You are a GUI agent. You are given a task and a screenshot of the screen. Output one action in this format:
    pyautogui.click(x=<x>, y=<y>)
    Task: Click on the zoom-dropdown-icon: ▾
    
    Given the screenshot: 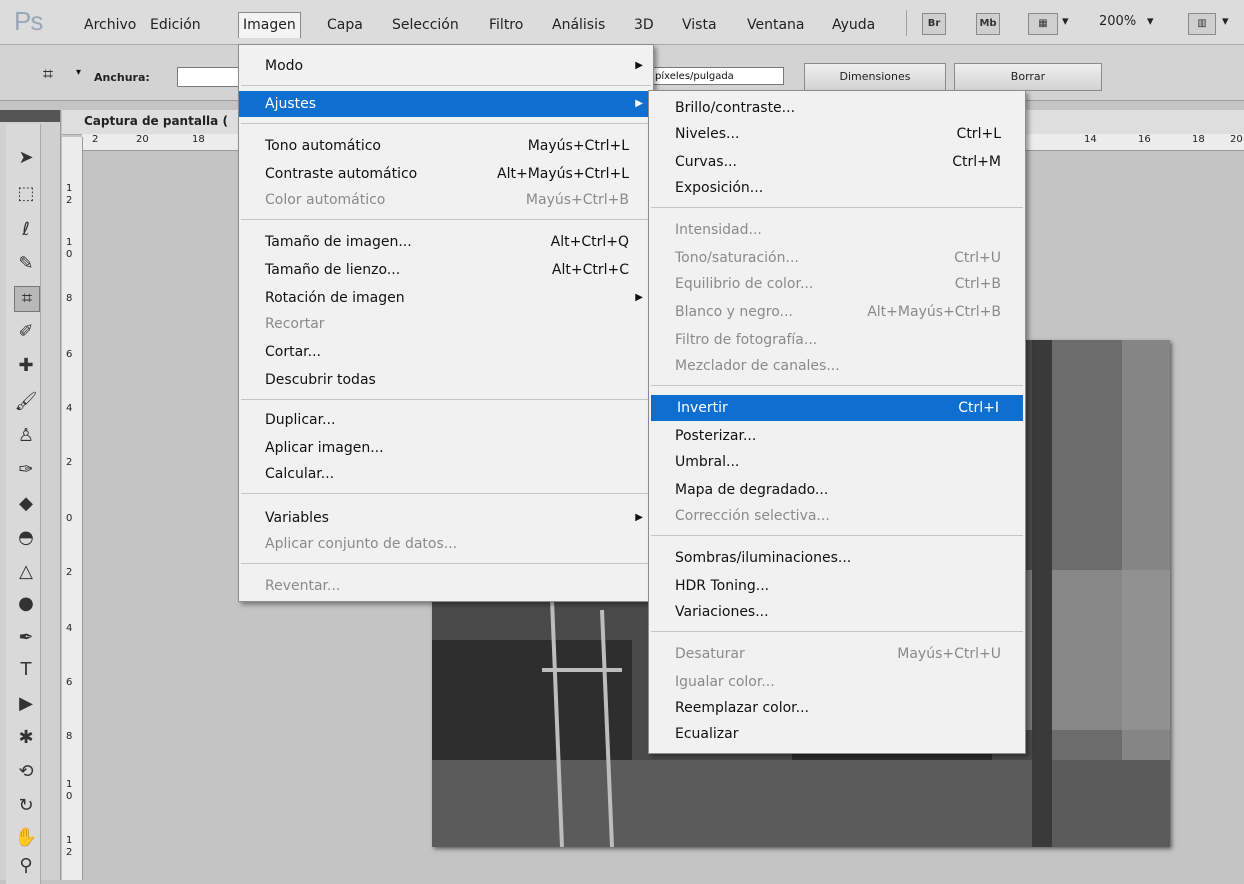 What is the action you would take?
    pyautogui.click(x=1150, y=21)
    